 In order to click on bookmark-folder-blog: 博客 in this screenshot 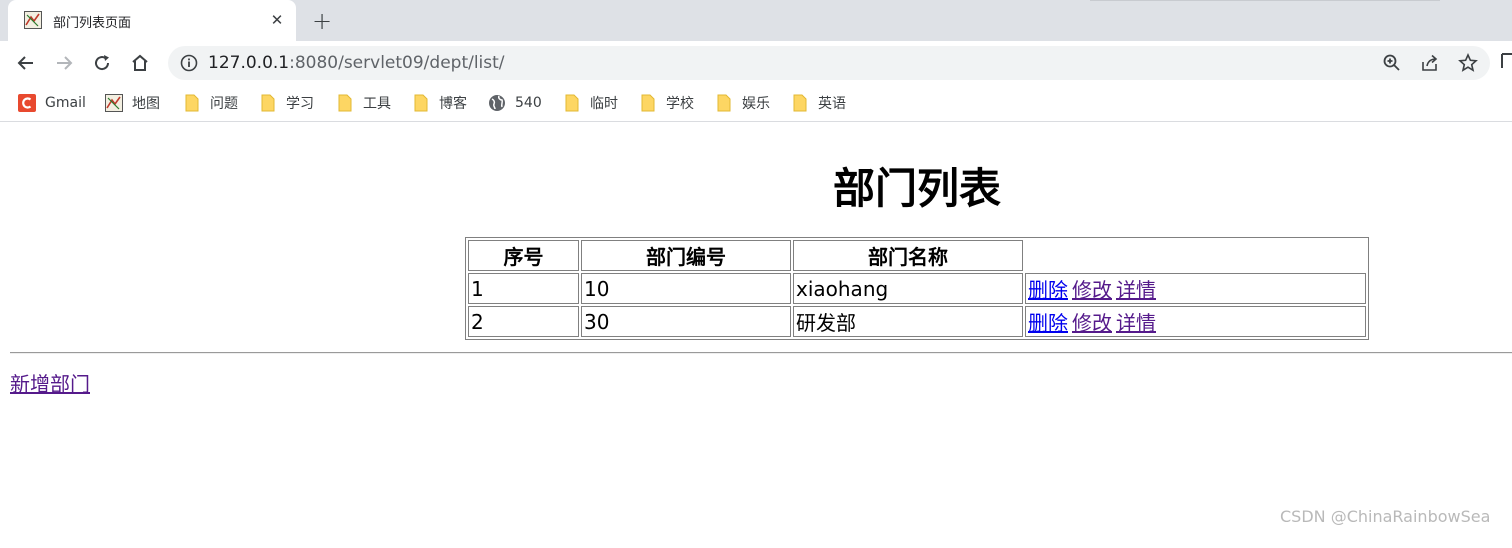, I will do `click(439, 103)`.